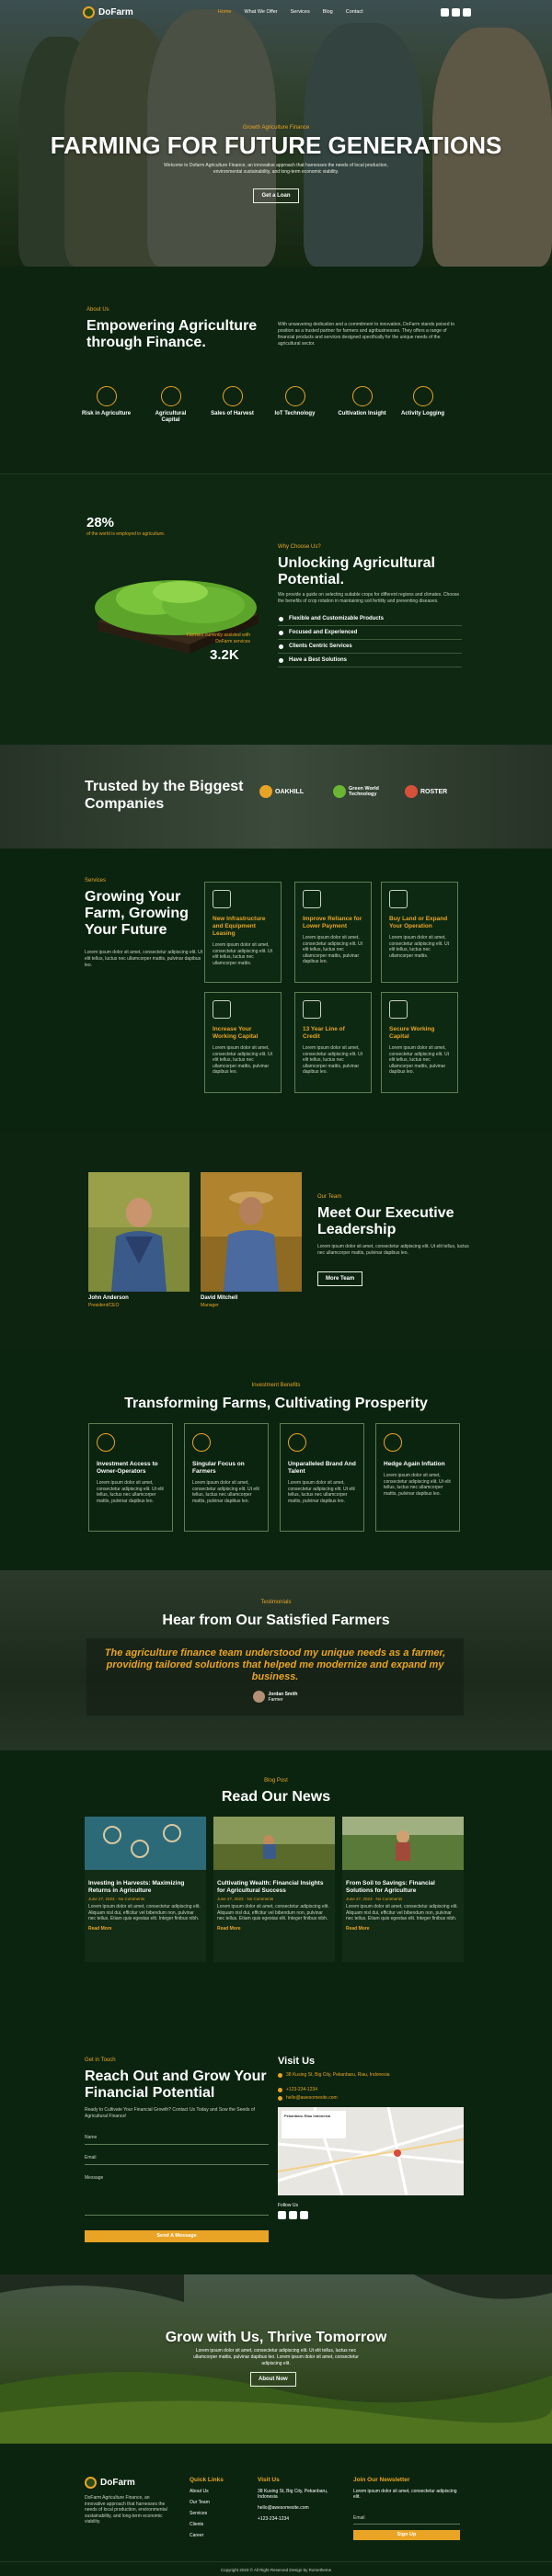 This screenshot has height=2576, width=552. What do you see at coordinates (288, 2205) in the screenshot?
I see `follow-label: Follow Us` at bounding box center [288, 2205].